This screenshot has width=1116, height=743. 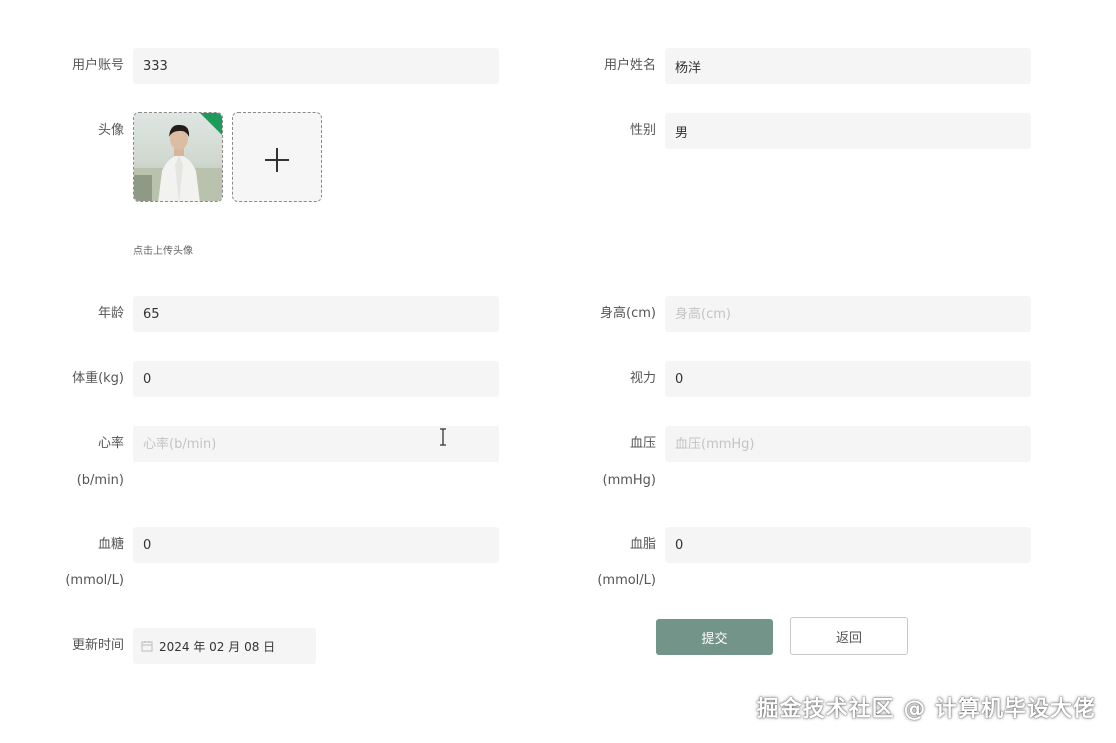 What do you see at coordinates (110, 443) in the screenshot?
I see `heart-rate-label: 心率` at bounding box center [110, 443].